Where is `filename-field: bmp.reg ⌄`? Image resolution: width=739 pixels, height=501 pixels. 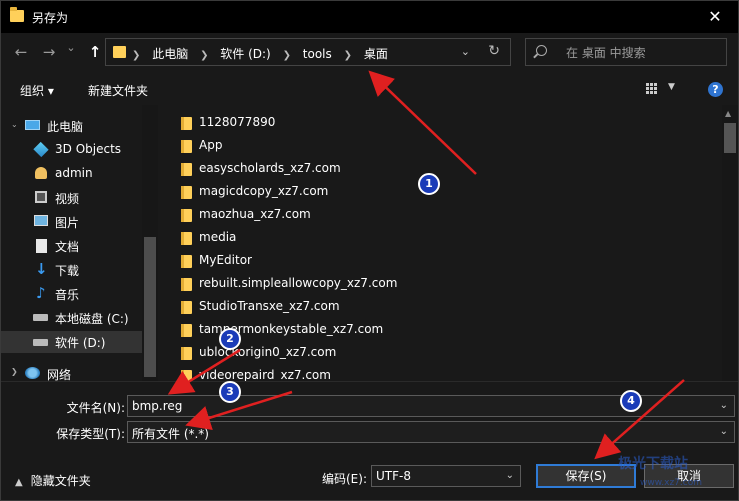
filename-field: bmp.reg ⌄ is located at coordinates (431, 406).